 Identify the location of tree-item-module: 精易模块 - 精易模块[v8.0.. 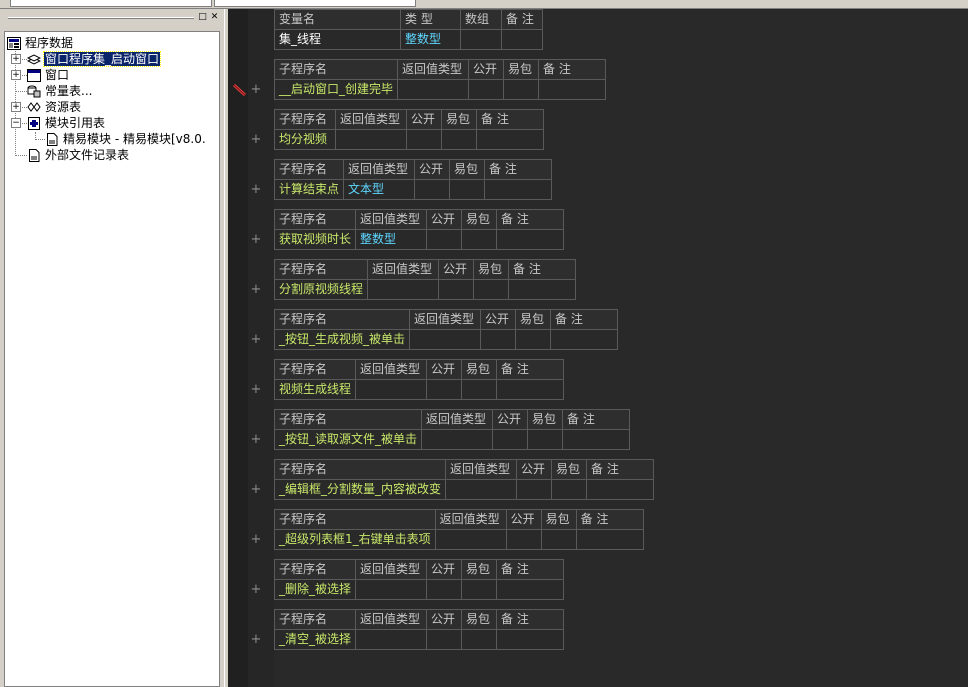
(126, 139).